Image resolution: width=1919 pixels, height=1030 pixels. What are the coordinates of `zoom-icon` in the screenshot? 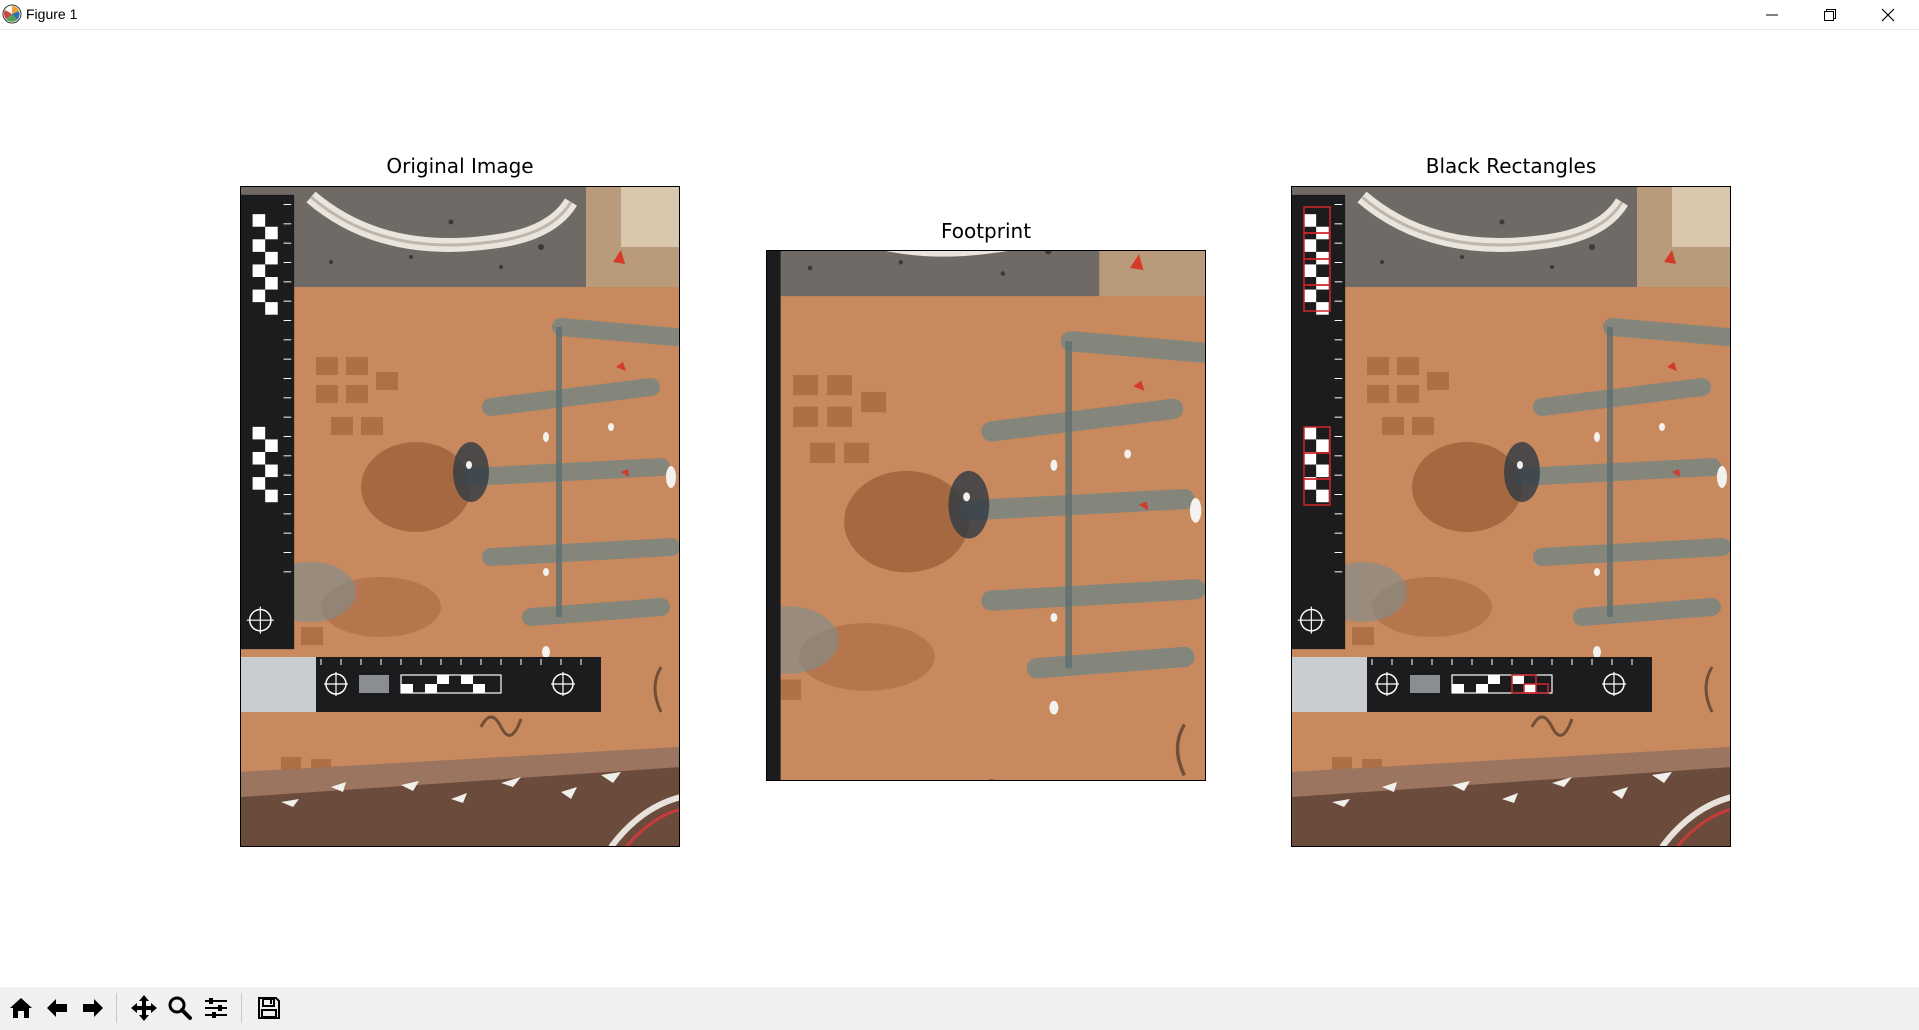 It's located at (180, 1008).